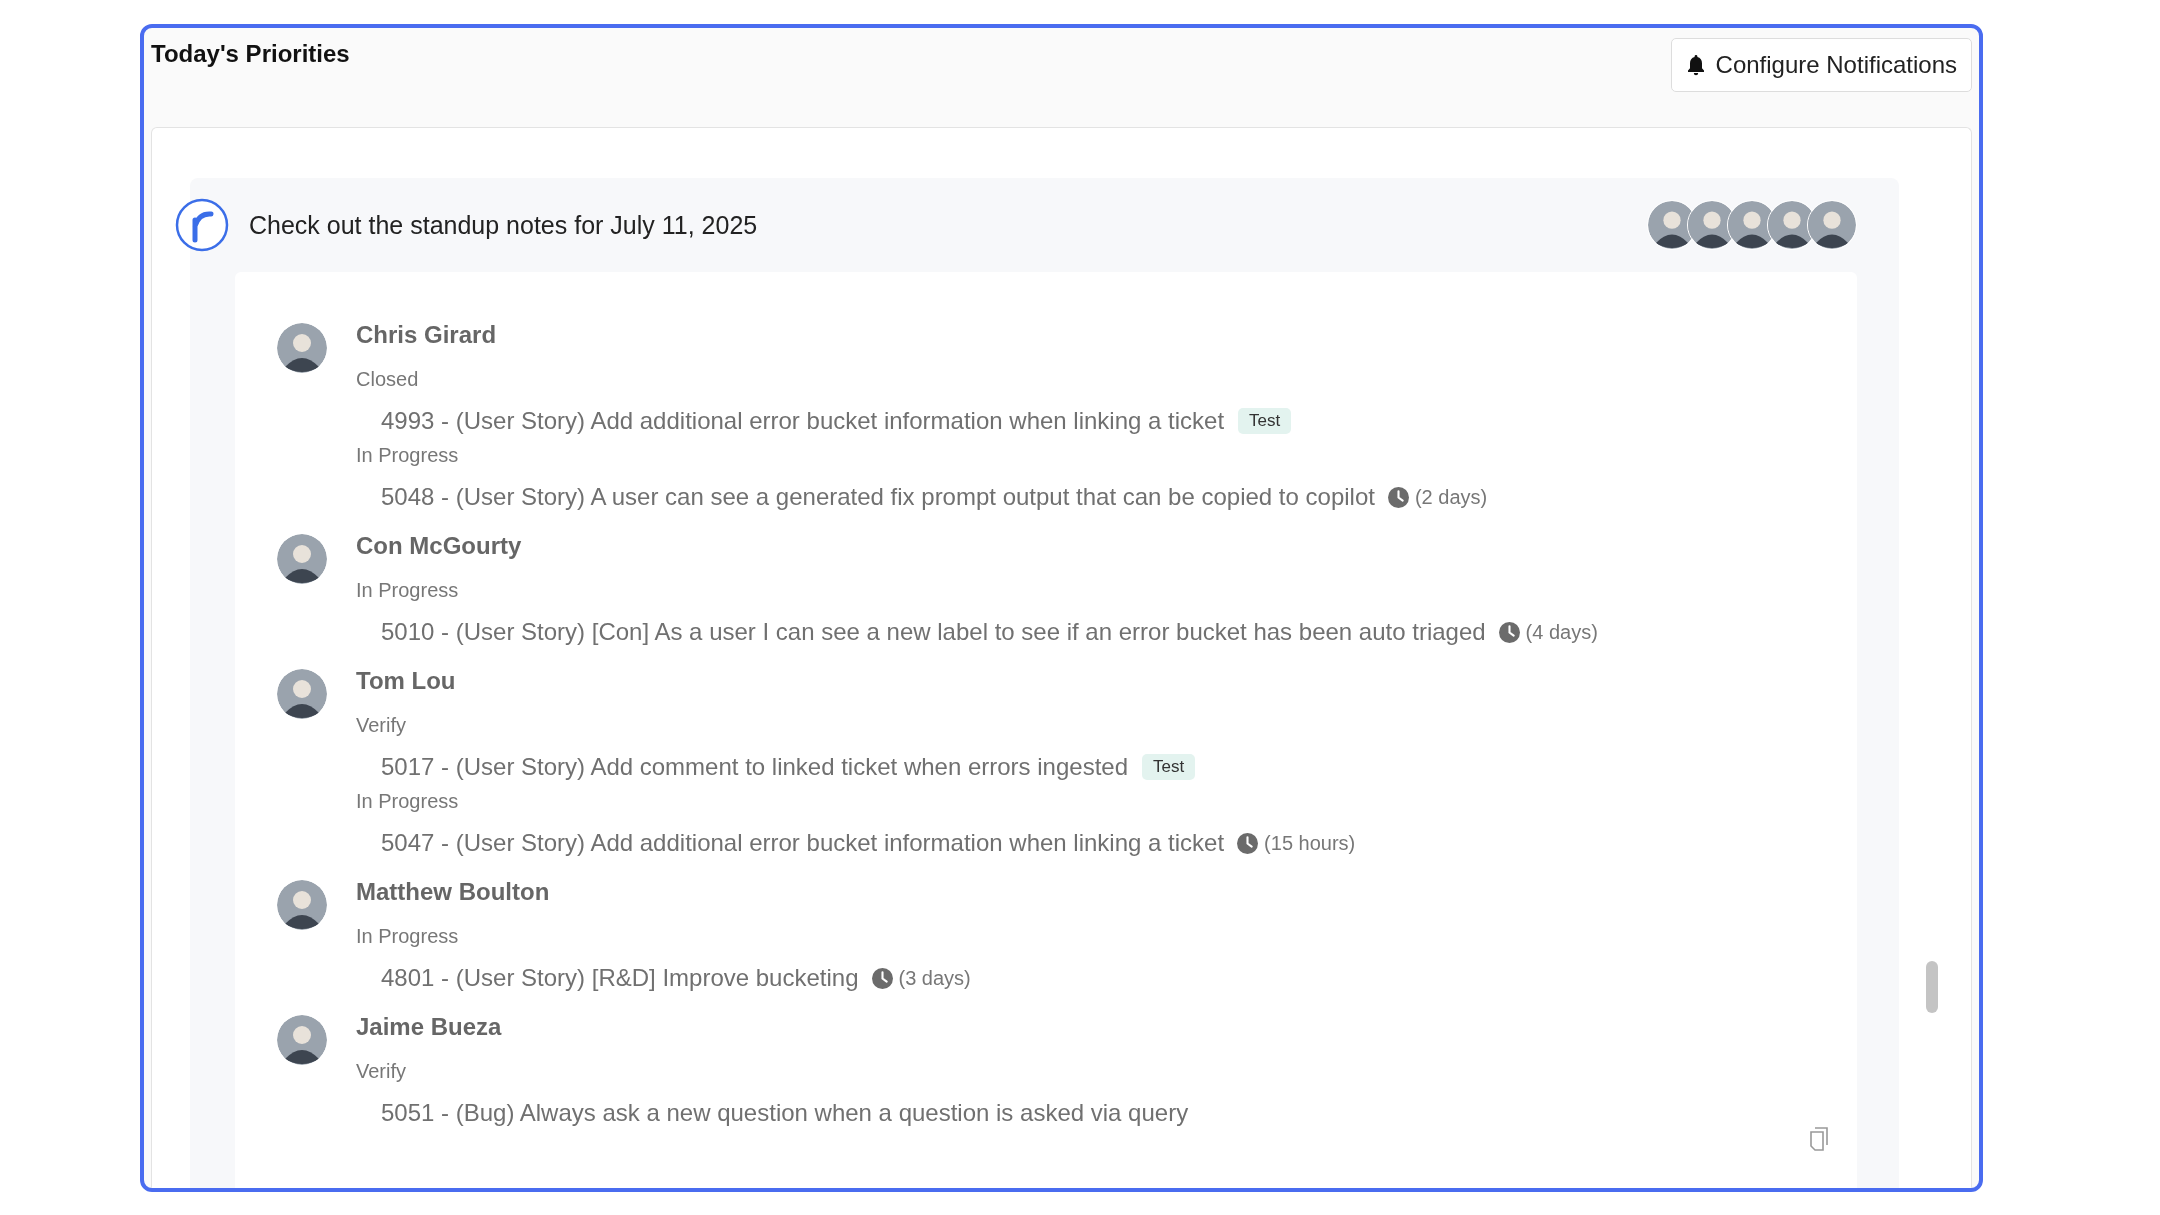 This screenshot has width=2160, height=1215. I want to click on person-name: Jaime Bueza, so click(429, 1027).